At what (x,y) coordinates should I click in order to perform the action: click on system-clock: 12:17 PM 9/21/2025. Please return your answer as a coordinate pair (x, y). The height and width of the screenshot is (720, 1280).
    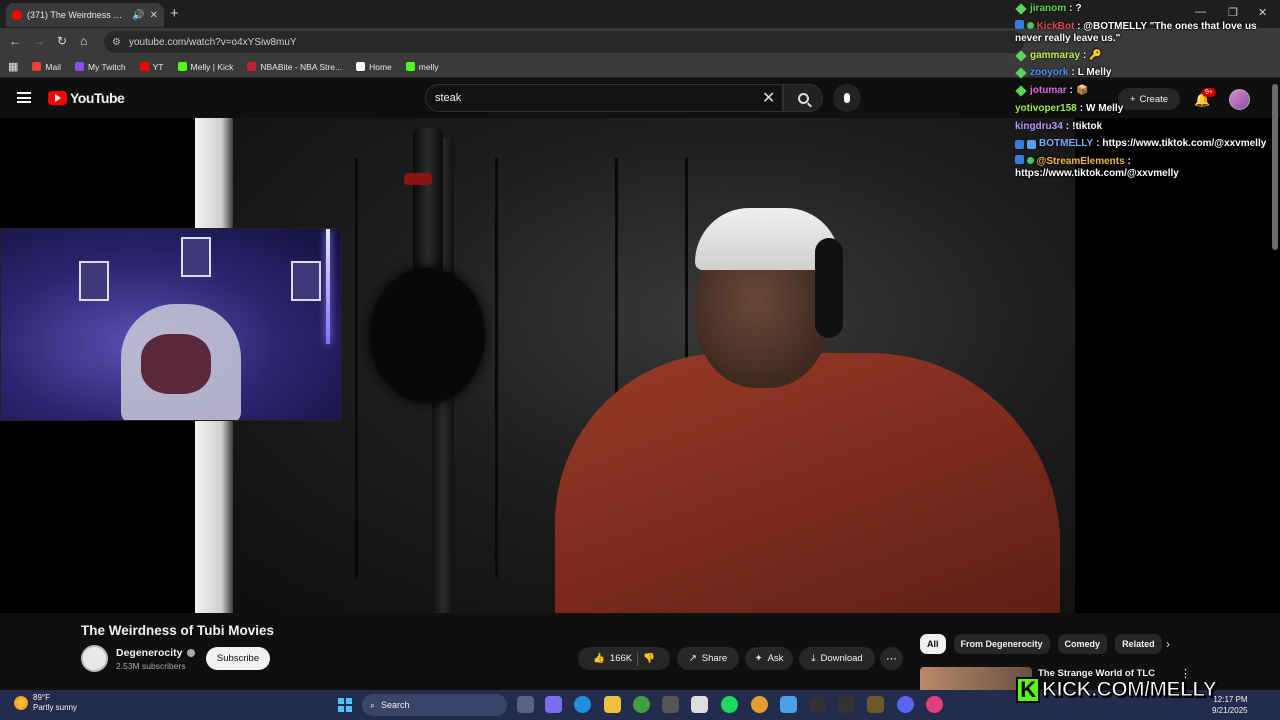
    Looking at the image, I should click on (1230, 705).